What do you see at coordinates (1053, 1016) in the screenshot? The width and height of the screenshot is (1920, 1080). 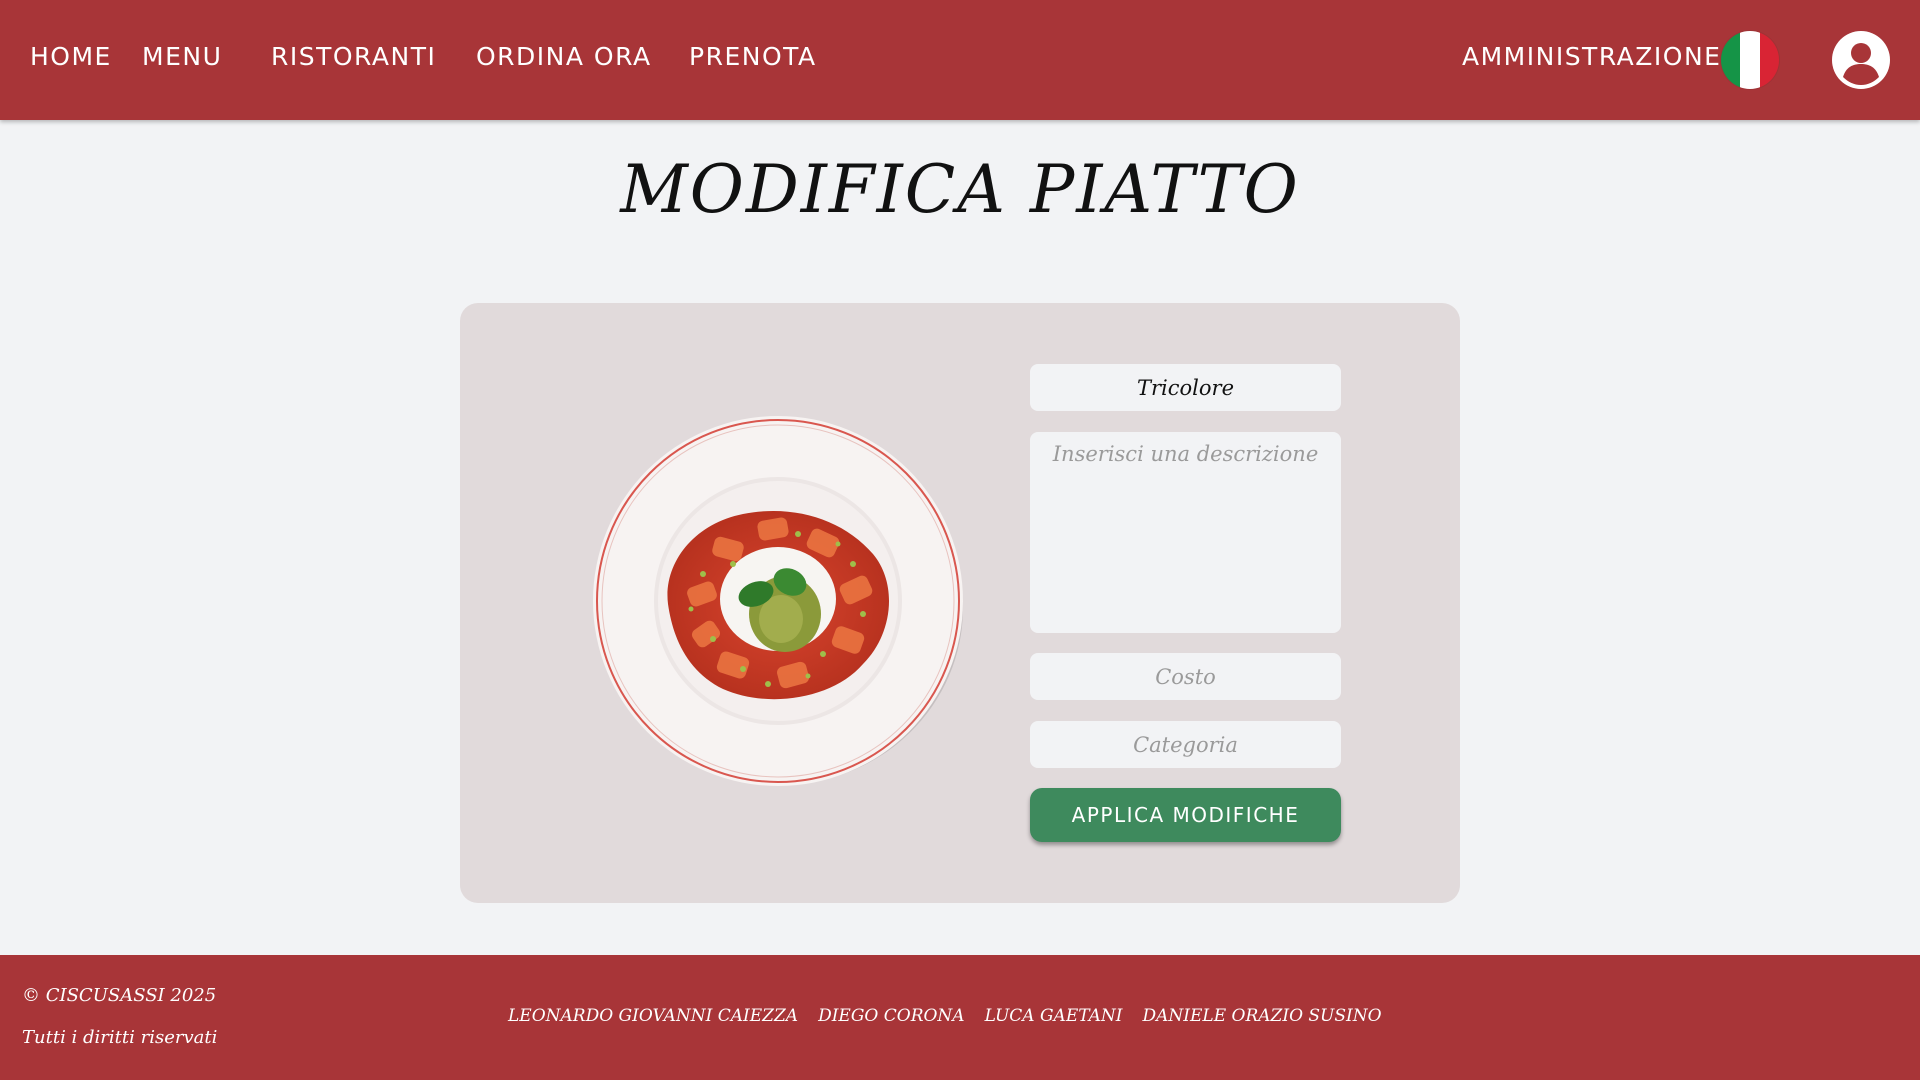 I see `author-name: LUCA GAETANI` at bounding box center [1053, 1016].